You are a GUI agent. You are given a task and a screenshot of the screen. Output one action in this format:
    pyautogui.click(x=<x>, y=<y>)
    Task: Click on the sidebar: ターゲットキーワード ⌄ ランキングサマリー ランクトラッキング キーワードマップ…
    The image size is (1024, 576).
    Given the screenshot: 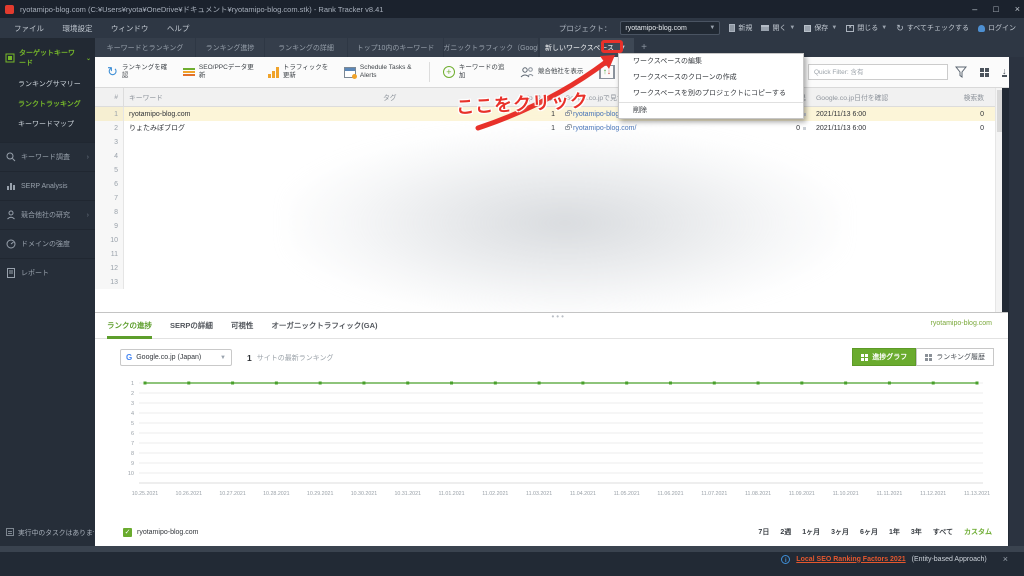 What is the action you would take?
    pyautogui.click(x=47, y=292)
    